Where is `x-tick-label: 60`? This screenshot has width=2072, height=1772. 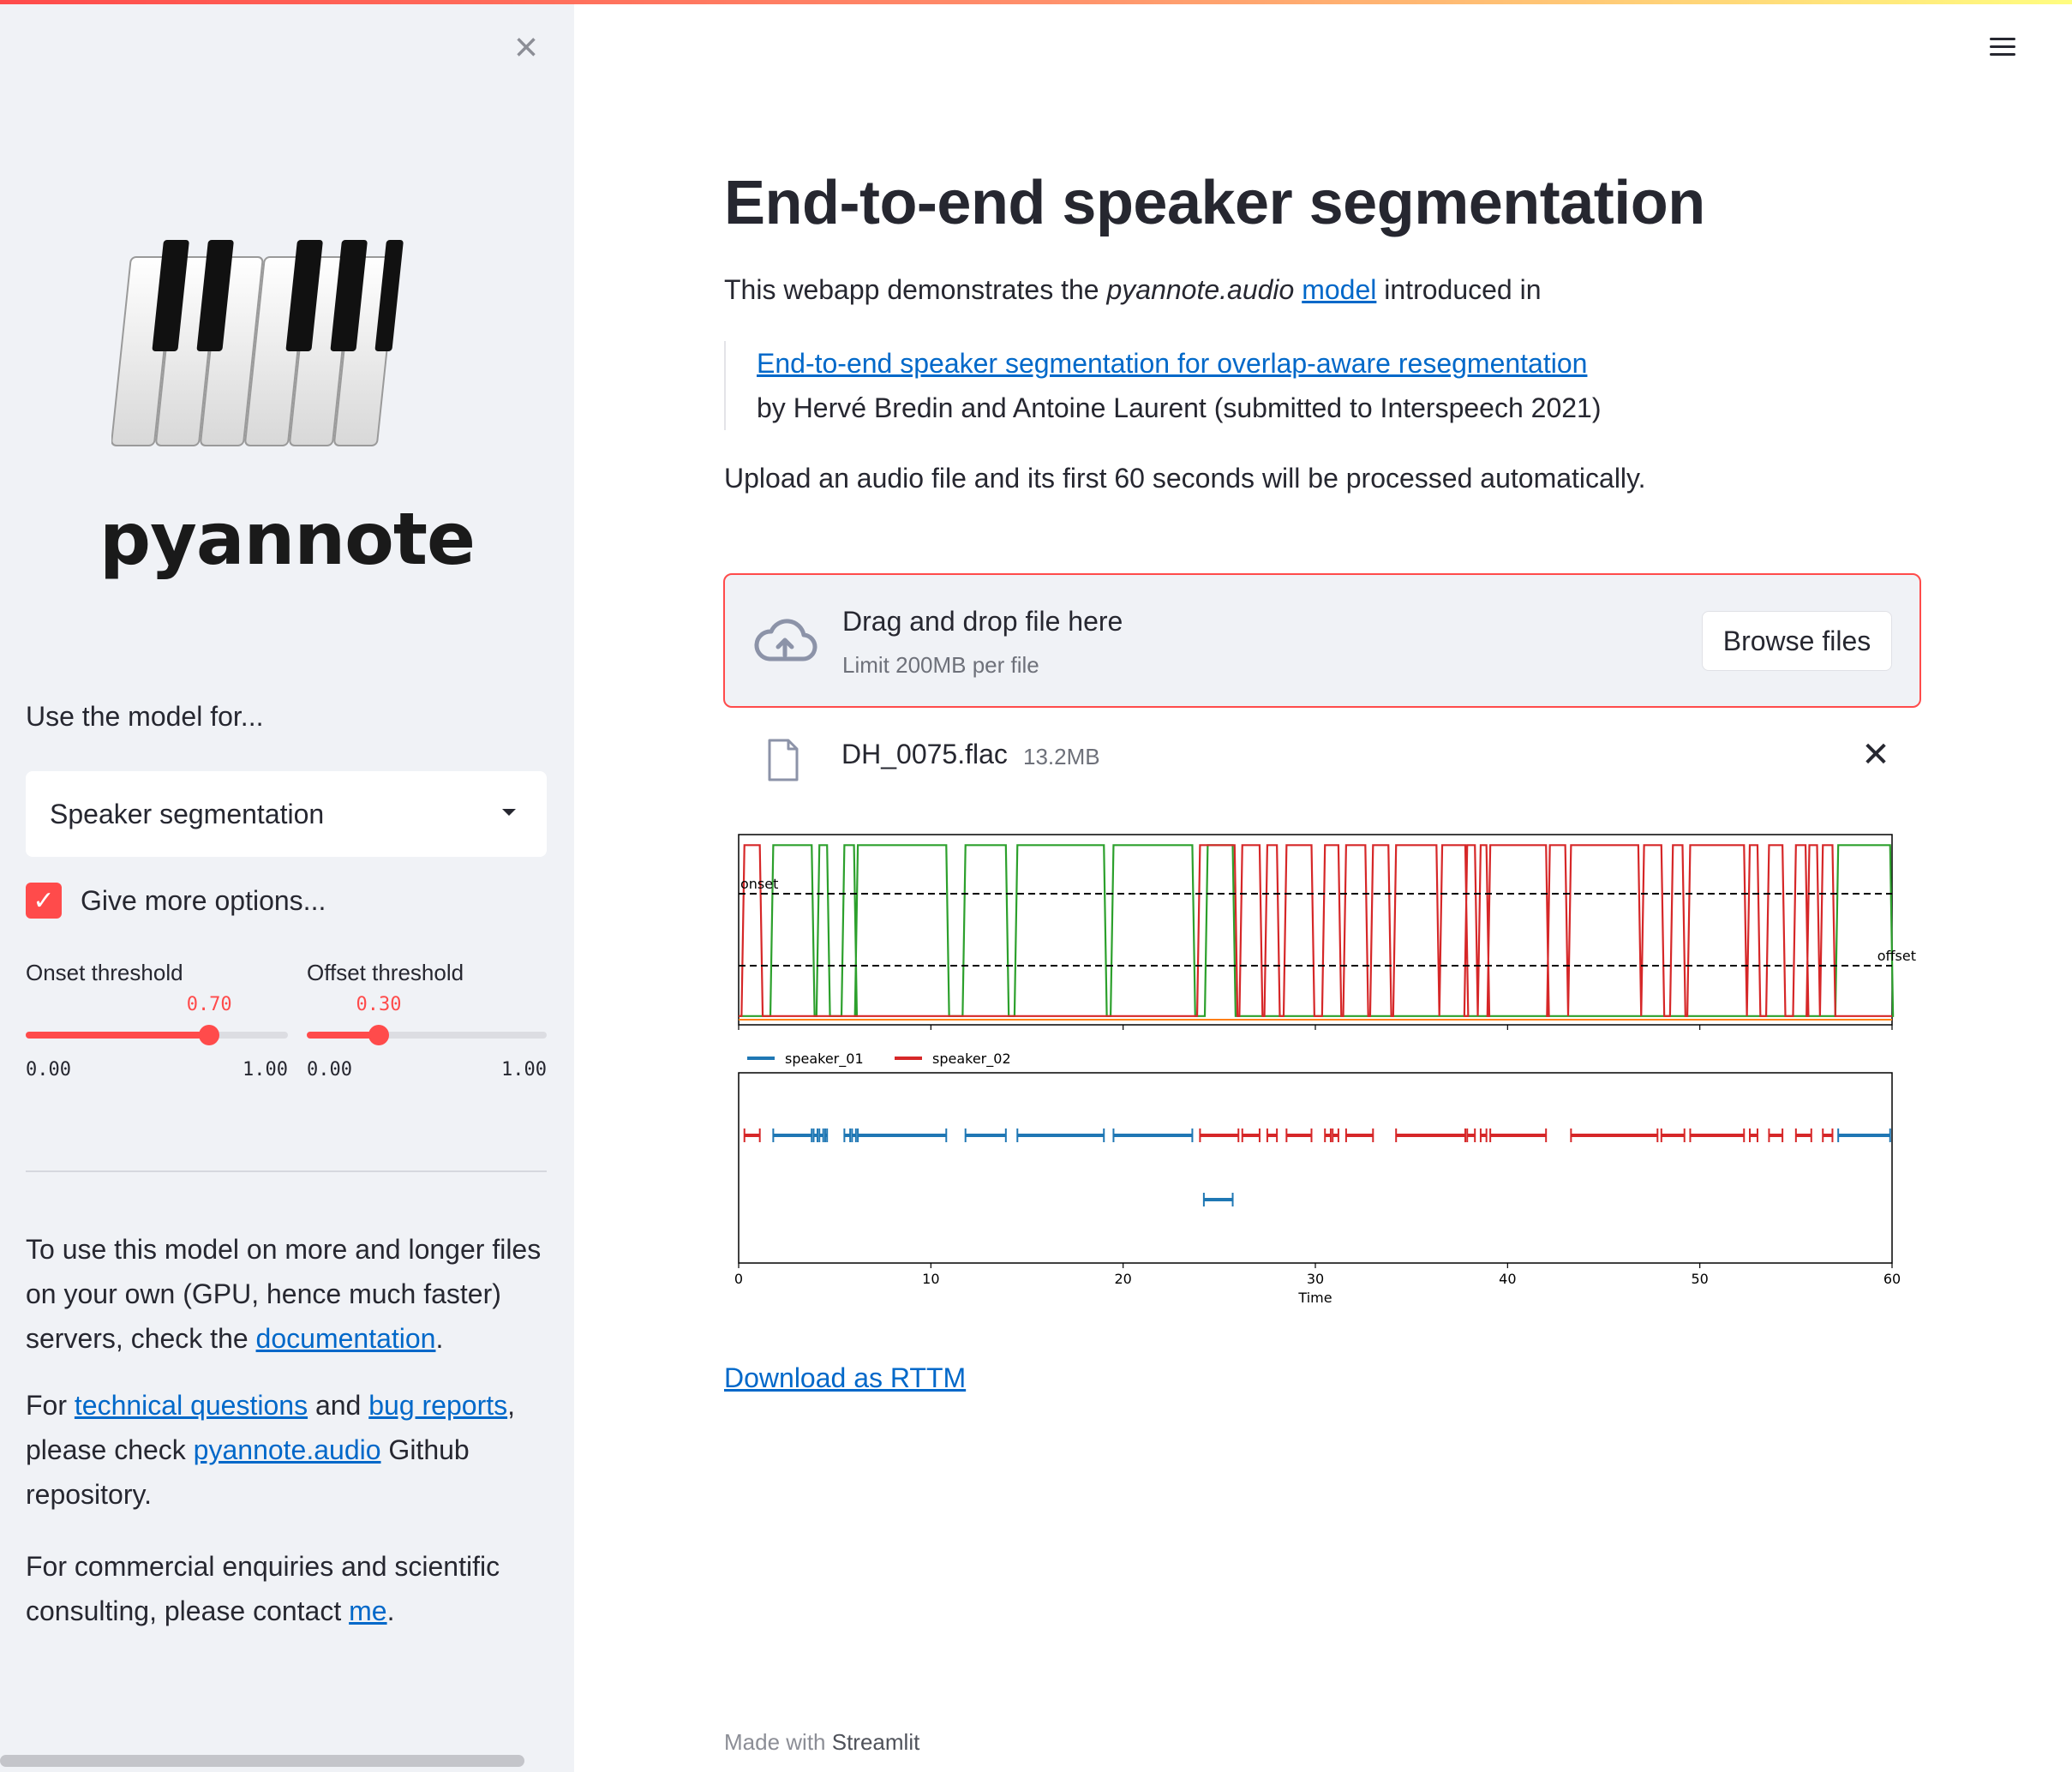 x-tick-label: 60 is located at coordinates (1892, 1279).